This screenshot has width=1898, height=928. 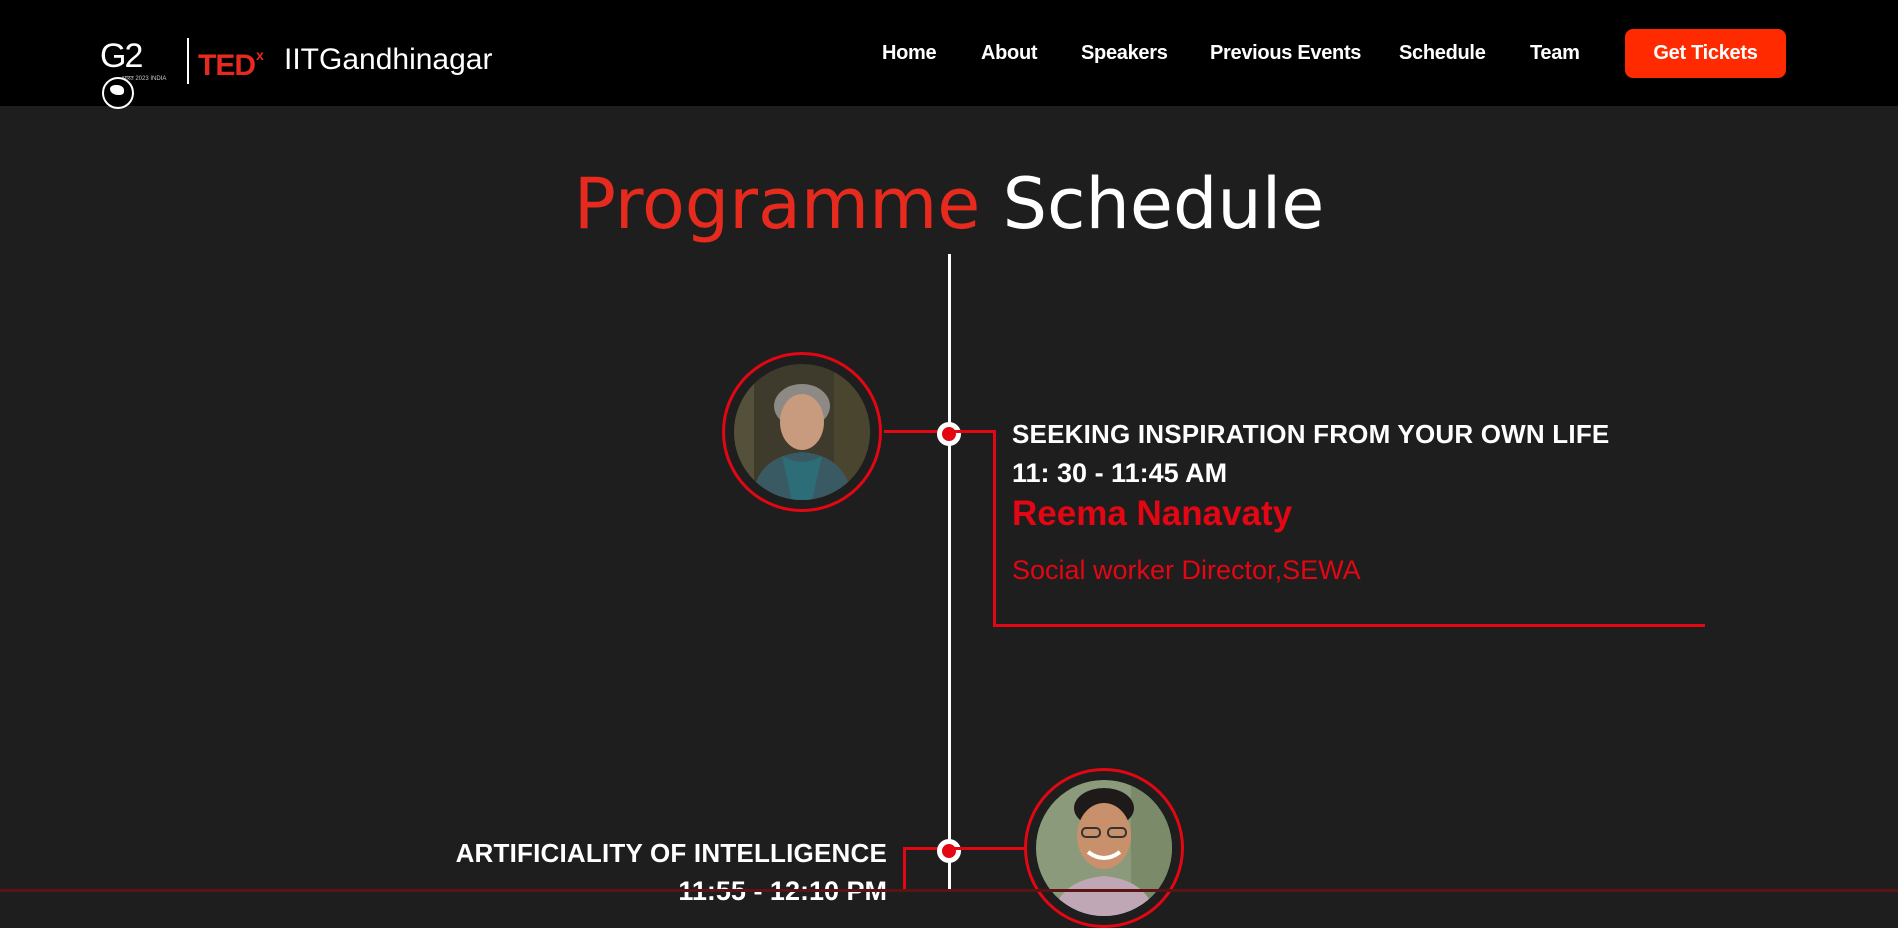 What do you see at coordinates (949, 573) in the screenshot?
I see `timeline-line` at bounding box center [949, 573].